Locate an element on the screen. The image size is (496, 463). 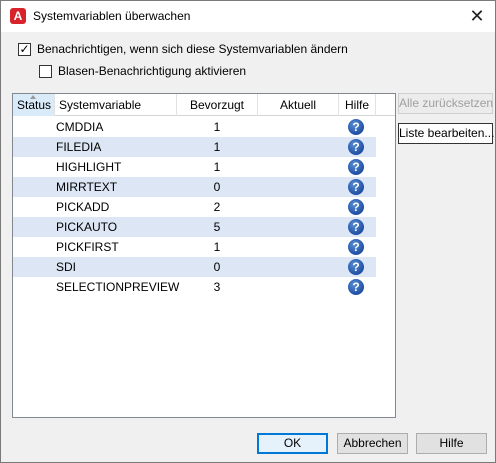
sysvar-name-cell: SELECTIONPREVIEW is located at coordinates (118, 287).